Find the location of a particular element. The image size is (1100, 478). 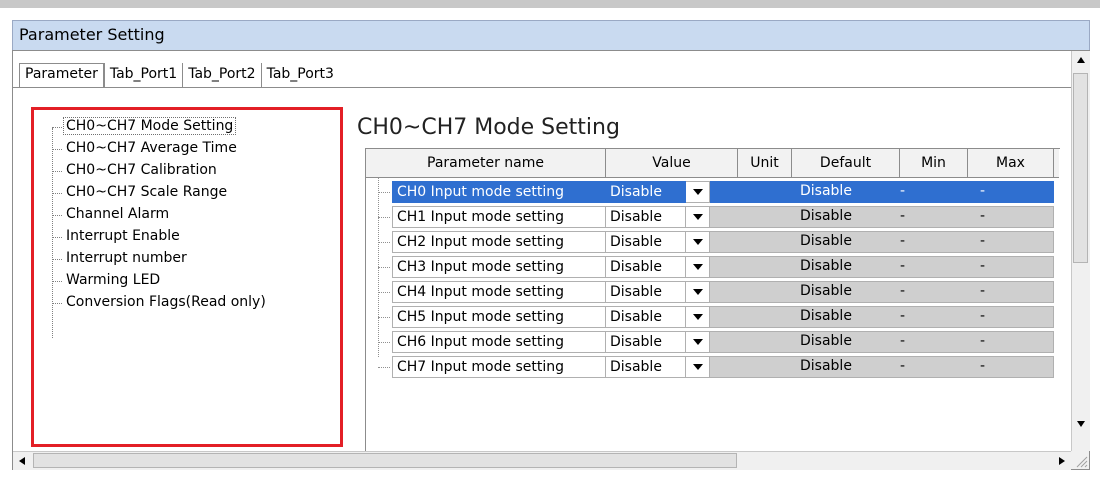

scroll-right-button is located at coordinates (1062, 461).